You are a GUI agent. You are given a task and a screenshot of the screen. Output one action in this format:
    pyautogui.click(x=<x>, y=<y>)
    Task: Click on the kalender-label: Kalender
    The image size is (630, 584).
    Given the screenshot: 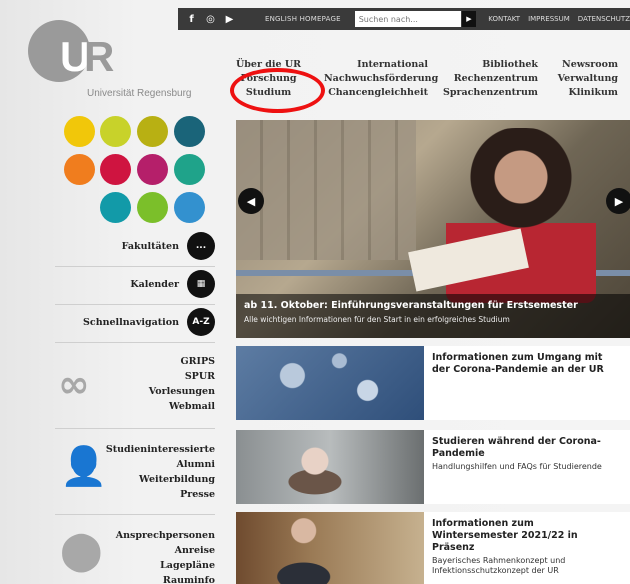 What is the action you would take?
    pyautogui.click(x=154, y=284)
    